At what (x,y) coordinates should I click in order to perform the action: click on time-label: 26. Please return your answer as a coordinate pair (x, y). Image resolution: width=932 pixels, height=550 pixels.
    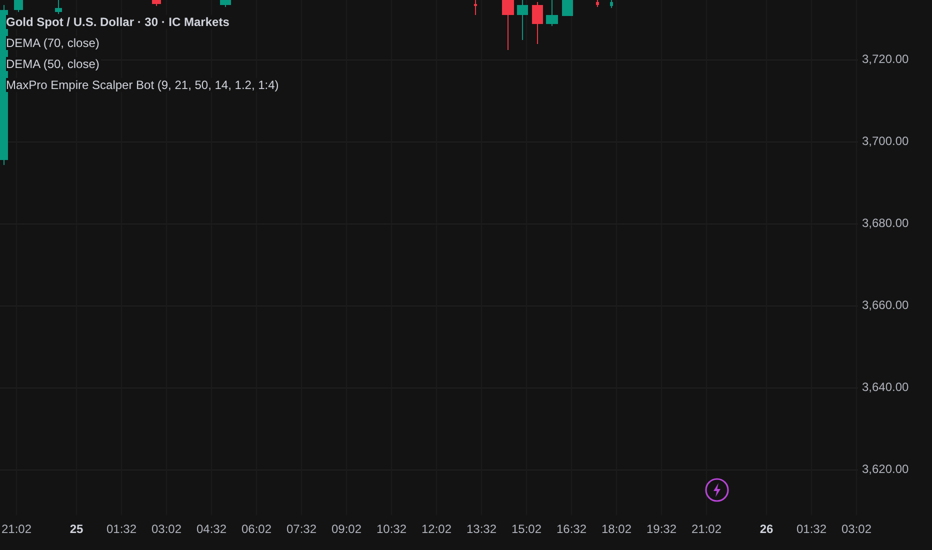
    Looking at the image, I should click on (766, 529).